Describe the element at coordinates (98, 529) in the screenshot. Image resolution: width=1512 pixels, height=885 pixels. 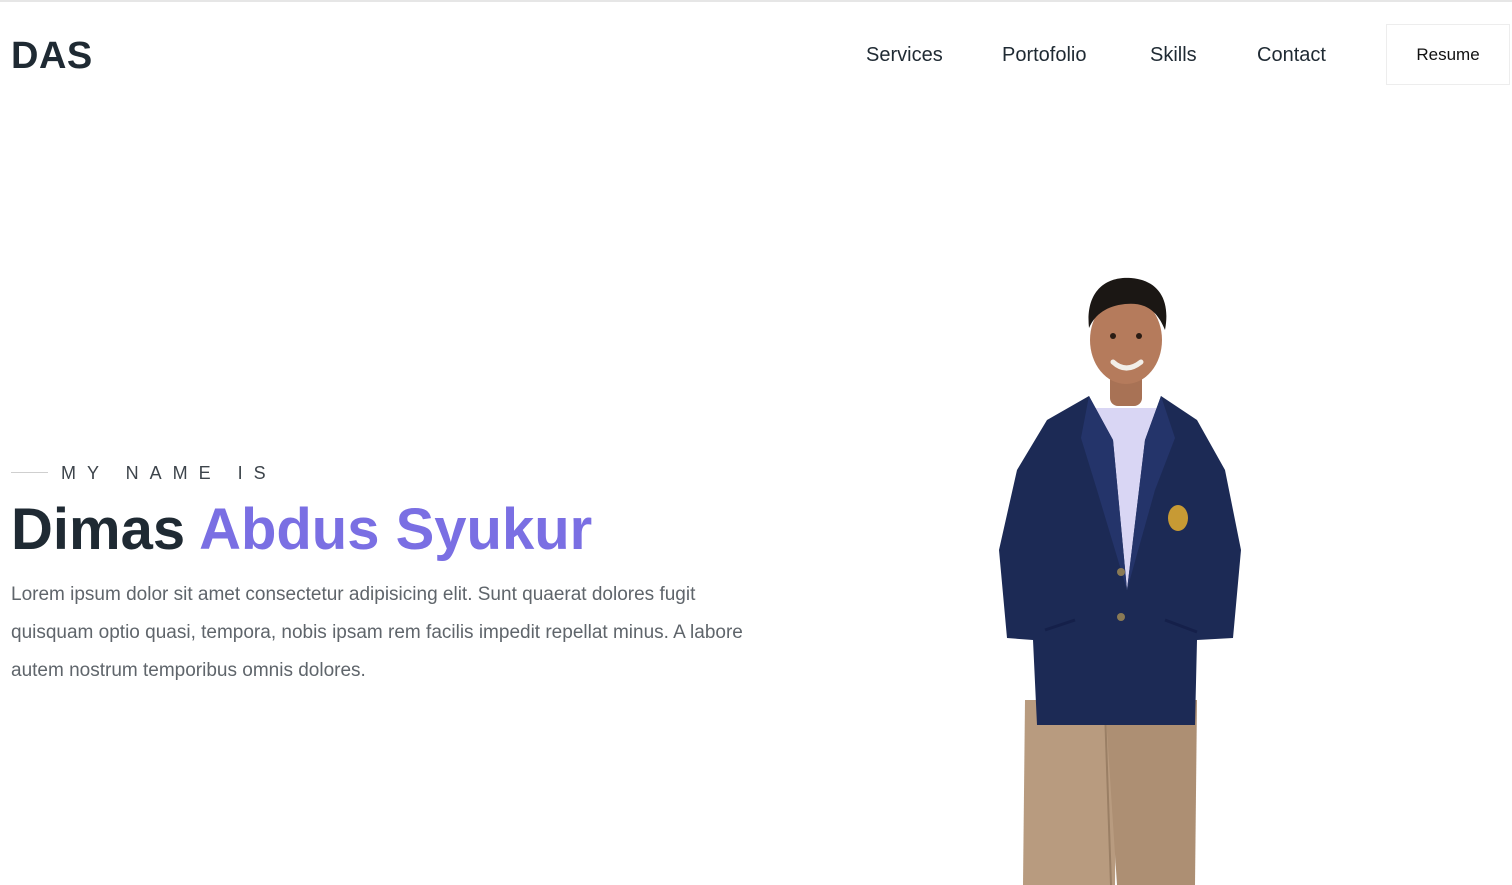
I see `hero-first-name: Dimas` at that location.